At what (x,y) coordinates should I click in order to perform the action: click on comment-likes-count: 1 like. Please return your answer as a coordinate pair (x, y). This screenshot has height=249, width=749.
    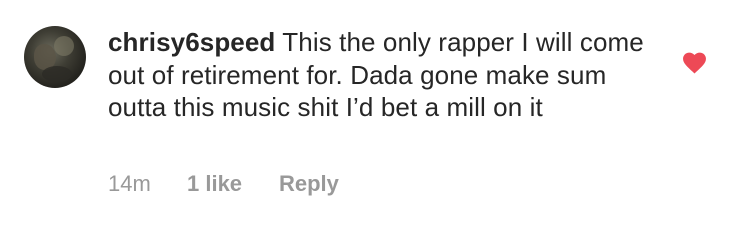
    Looking at the image, I should click on (214, 184).